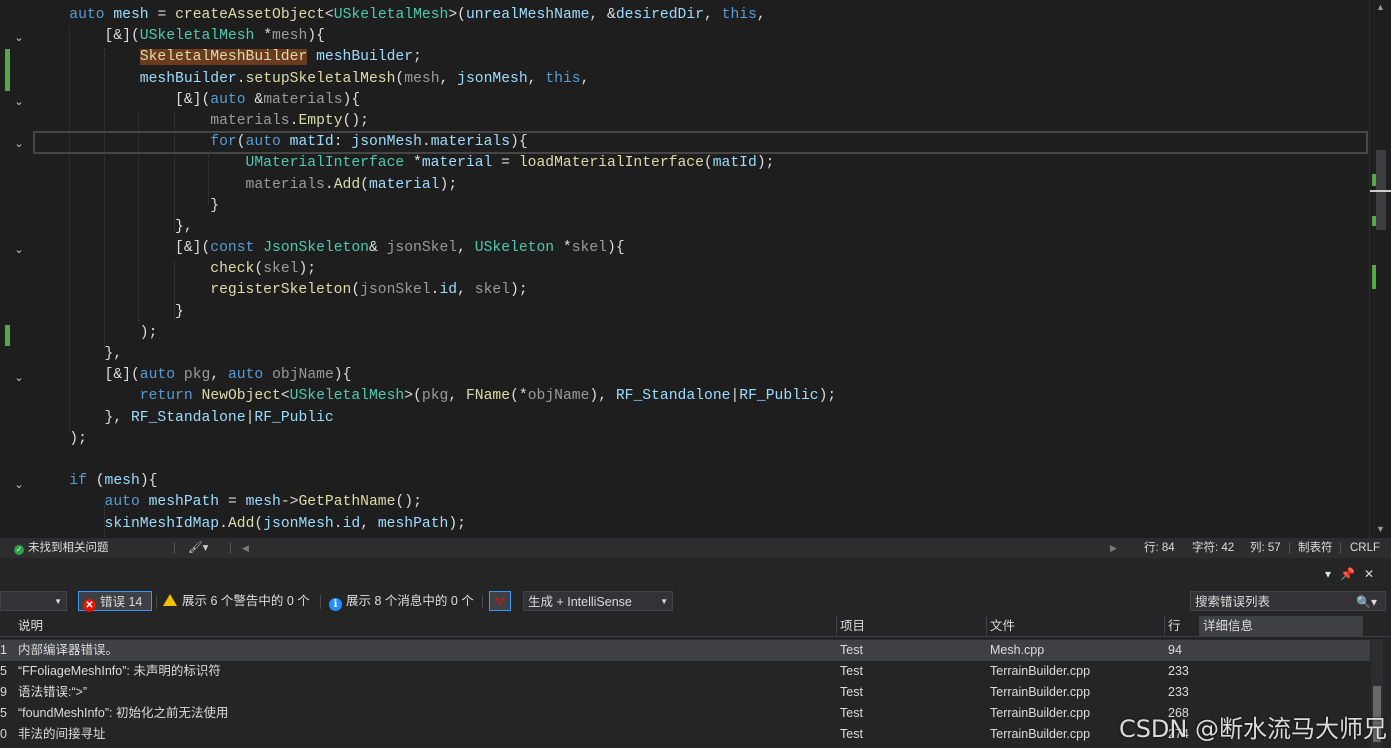 This screenshot has height=748, width=1391. What do you see at coordinates (701, 121) in the screenshot?
I see `code-line: materials.Empty();` at bounding box center [701, 121].